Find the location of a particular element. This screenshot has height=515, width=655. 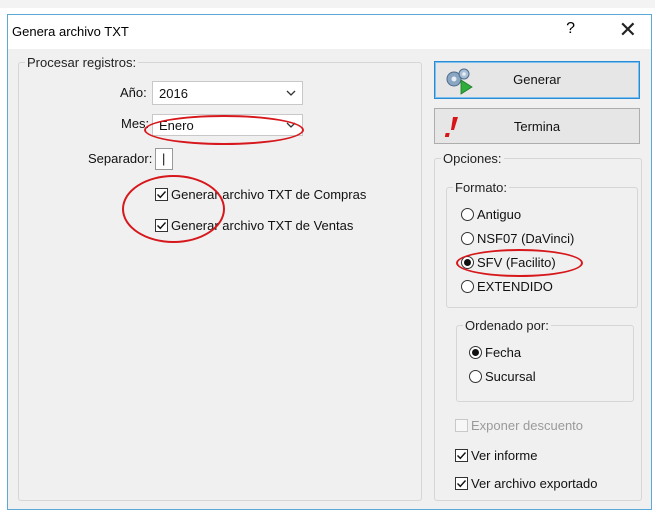

radio-antiguo-label: Antiguo is located at coordinates (499, 214).